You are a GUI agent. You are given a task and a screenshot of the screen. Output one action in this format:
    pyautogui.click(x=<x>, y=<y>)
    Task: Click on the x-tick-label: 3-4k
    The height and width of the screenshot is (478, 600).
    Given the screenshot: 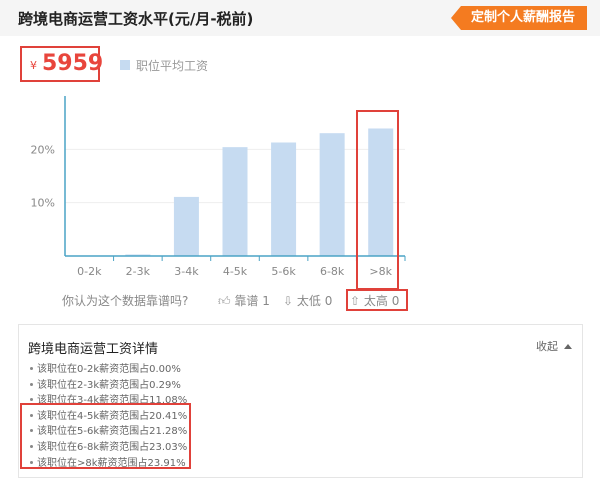 What is the action you would take?
    pyautogui.click(x=186, y=271)
    